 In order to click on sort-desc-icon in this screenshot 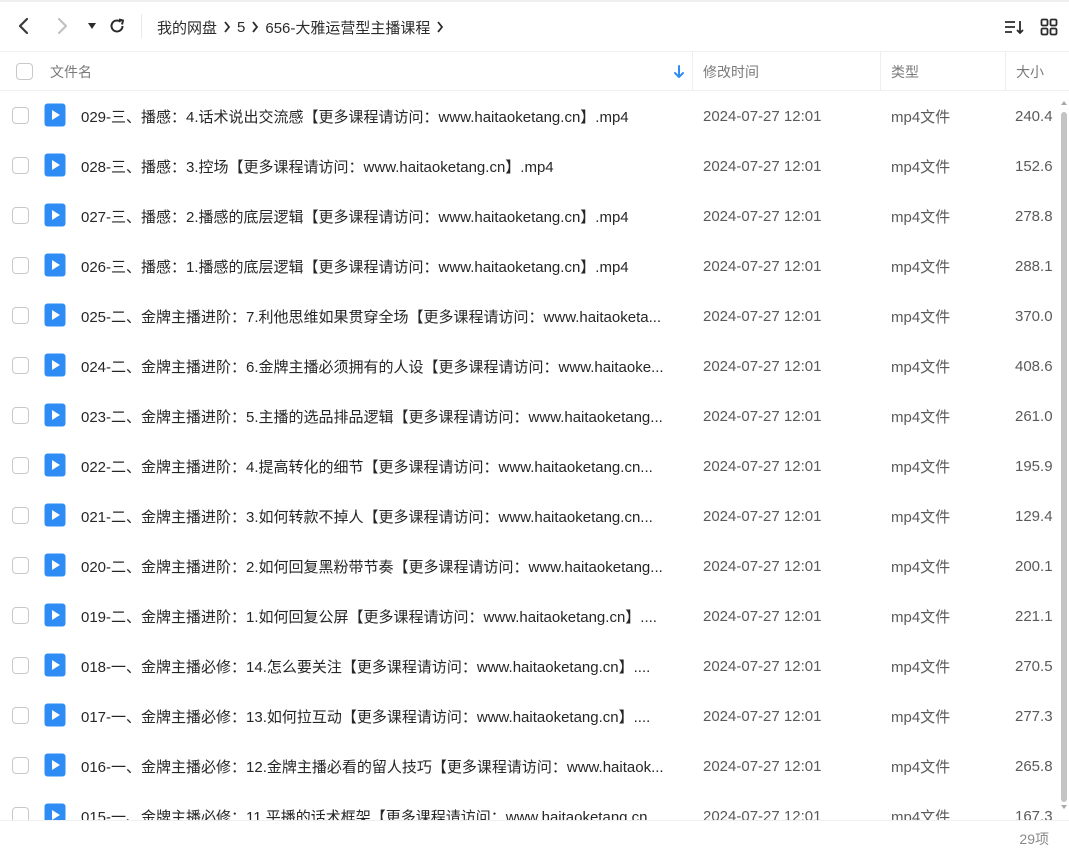, I will do `click(679, 72)`.